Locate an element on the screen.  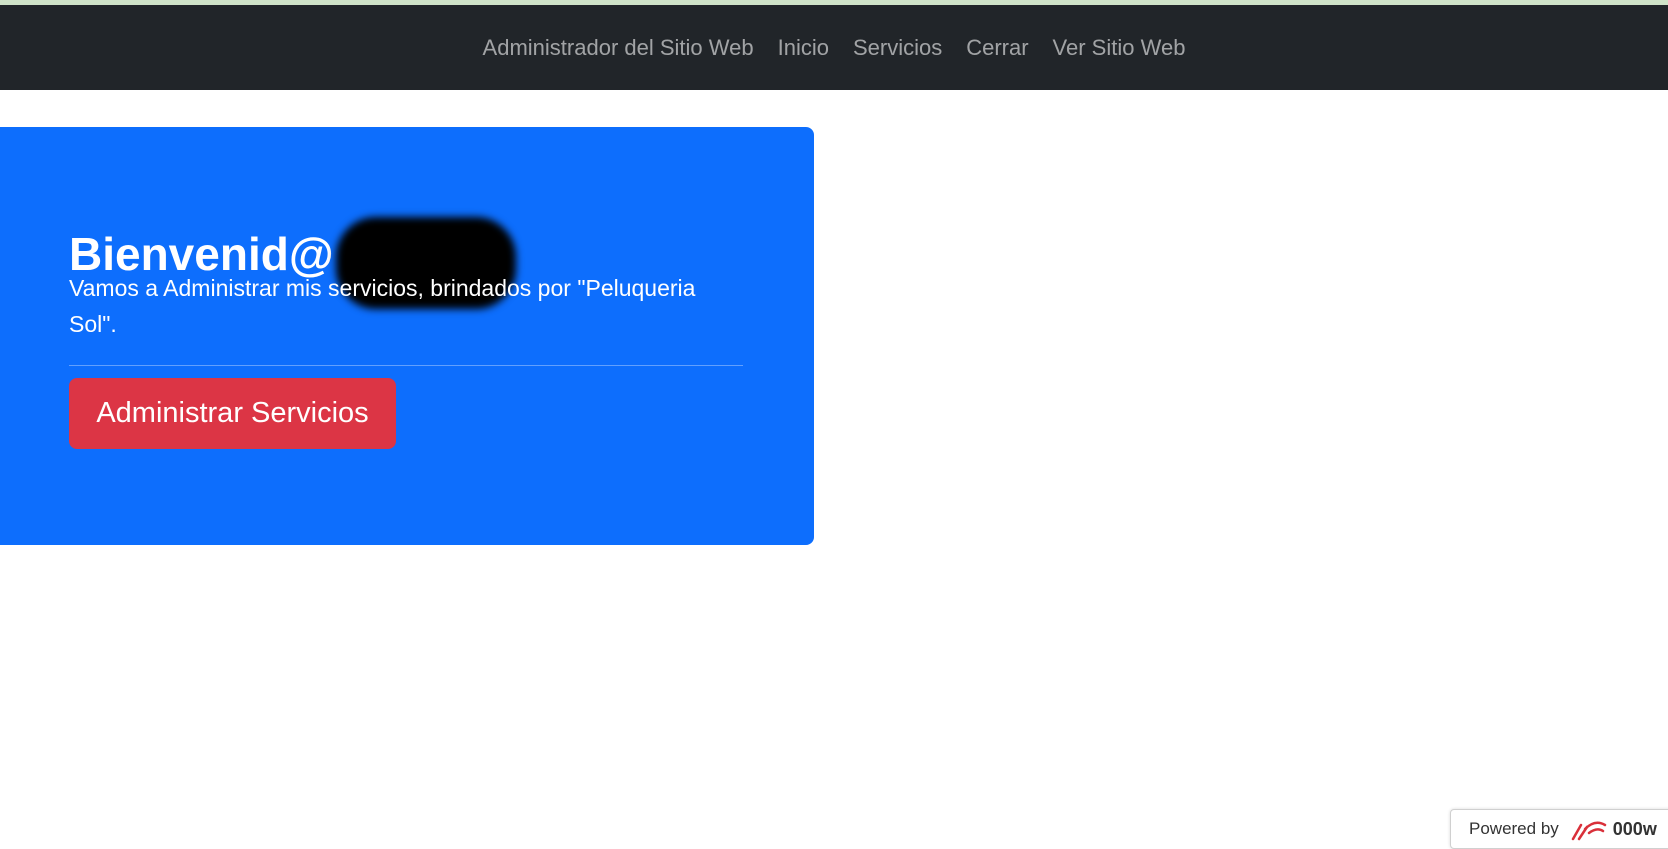
powered-by-badge: Powered by 000w is located at coordinates (1559, 829).